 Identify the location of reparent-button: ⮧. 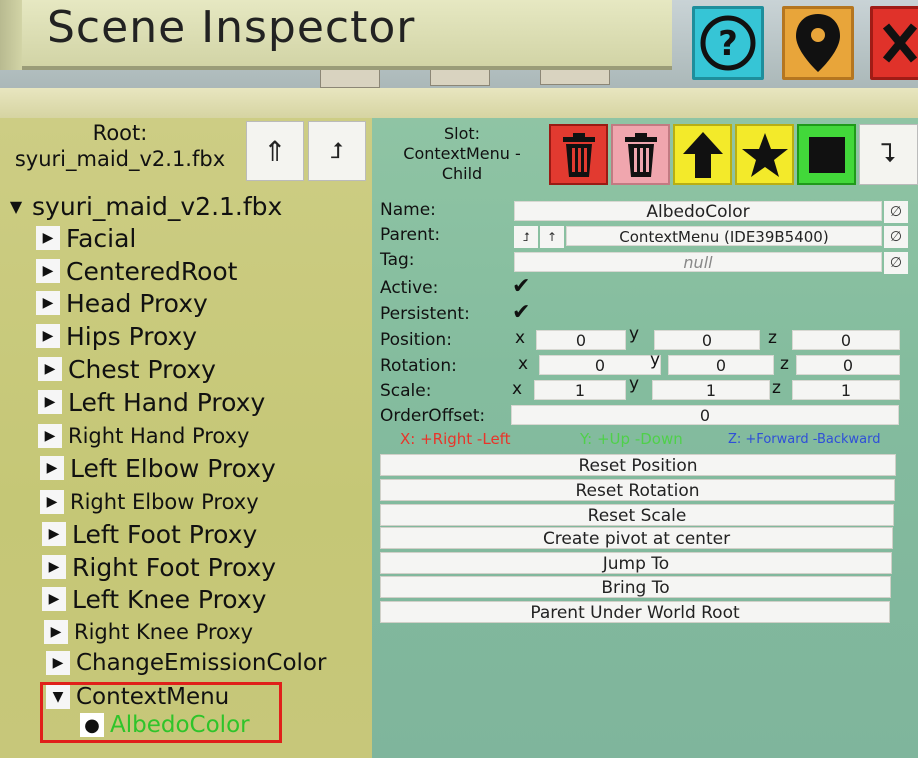
(888, 154).